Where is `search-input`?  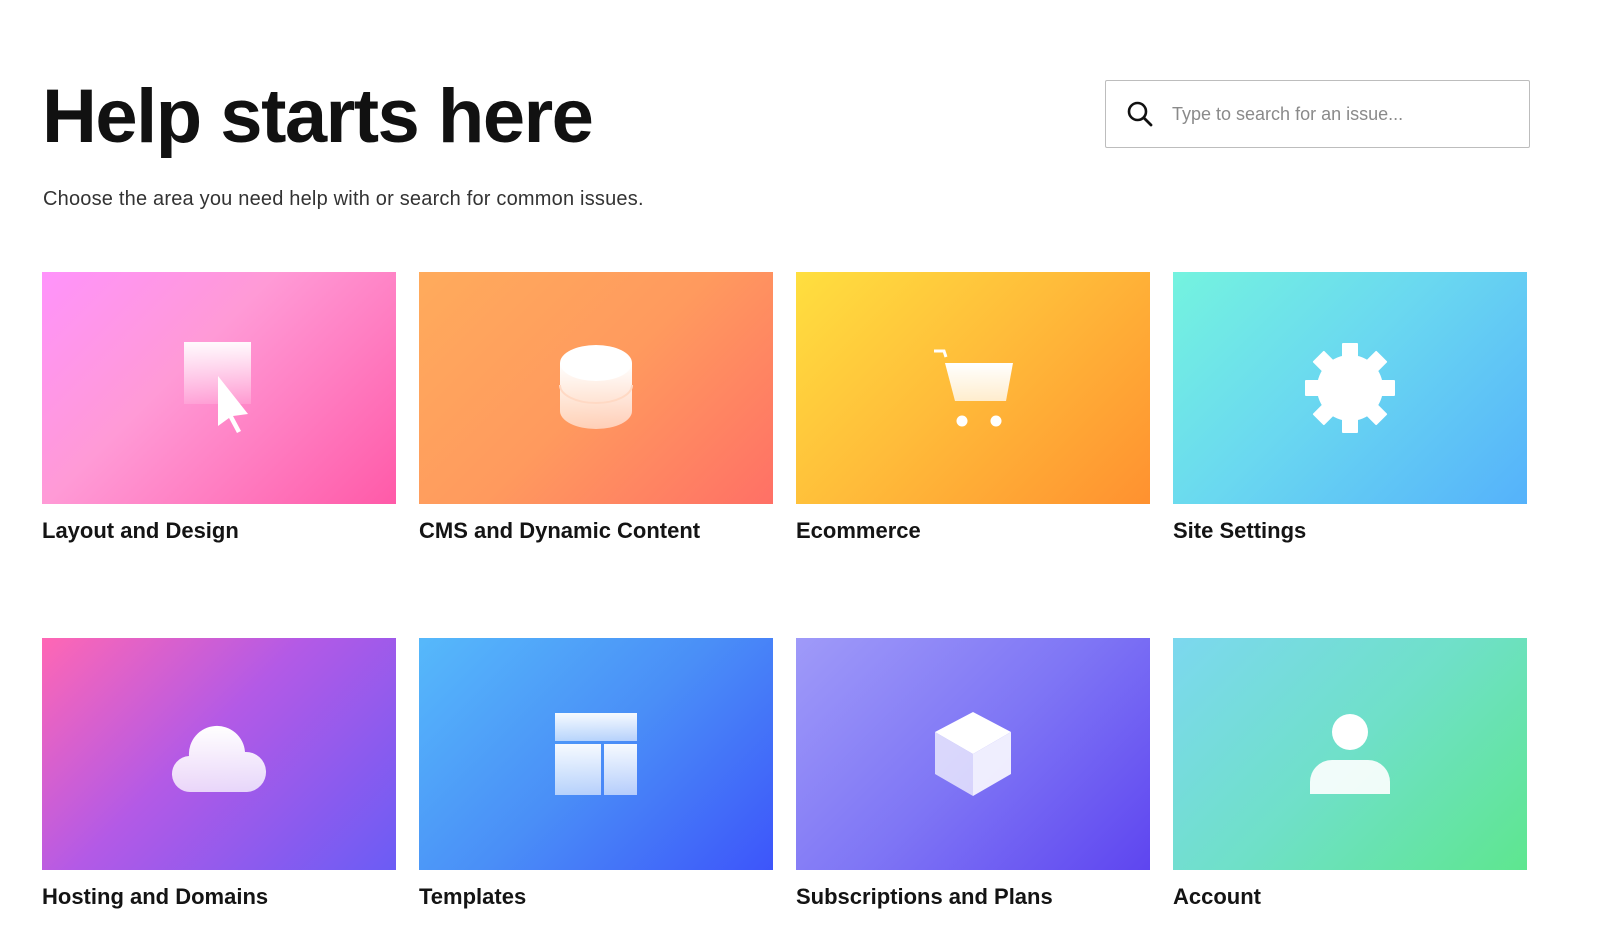
search-input is located at coordinates (1337, 114).